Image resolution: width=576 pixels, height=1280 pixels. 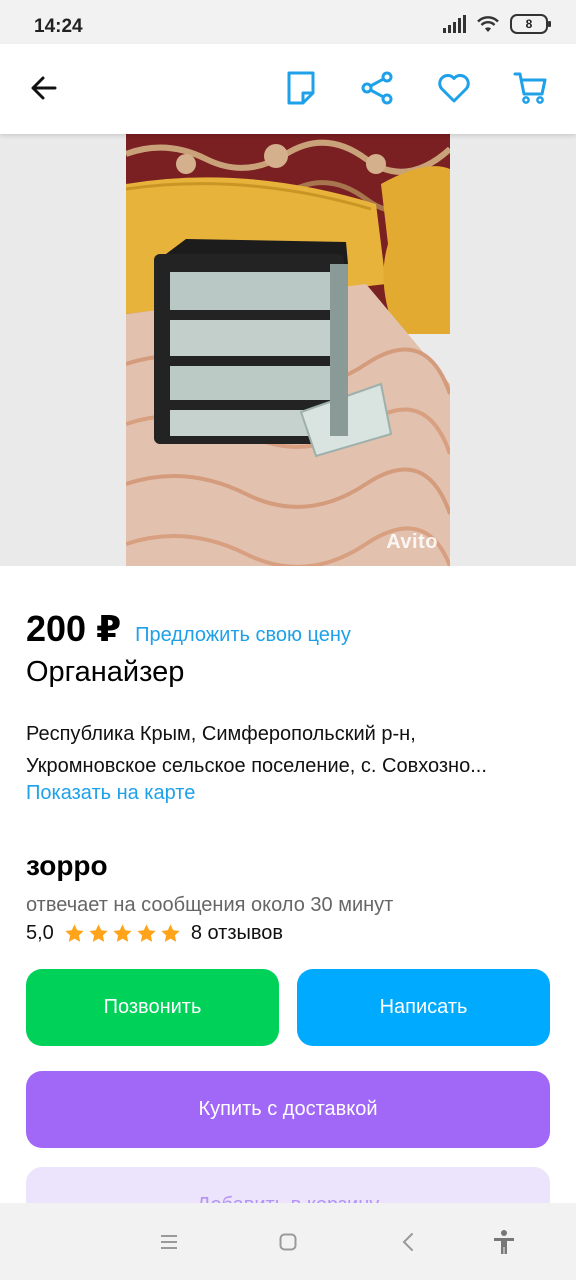 What do you see at coordinates (423, 1007) in the screenshot?
I see `write-button: Написать` at bounding box center [423, 1007].